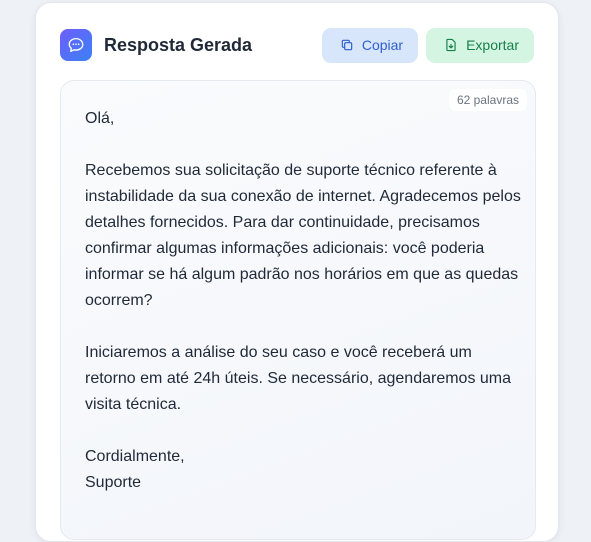 This screenshot has width=591, height=542. Describe the element at coordinates (451, 45) in the screenshot. I see `file-export-icon` at that location.